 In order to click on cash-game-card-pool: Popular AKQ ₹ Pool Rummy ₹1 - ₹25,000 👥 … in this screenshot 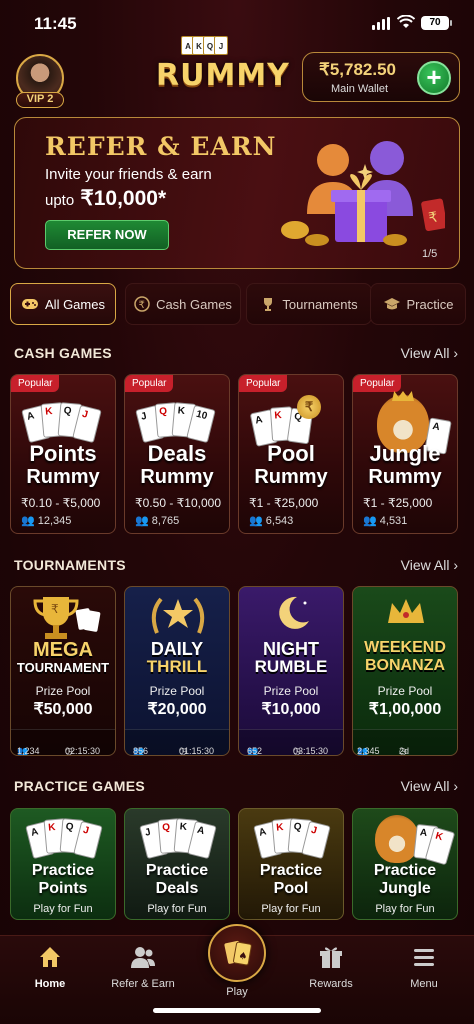, I will do `click(291, 454)`.